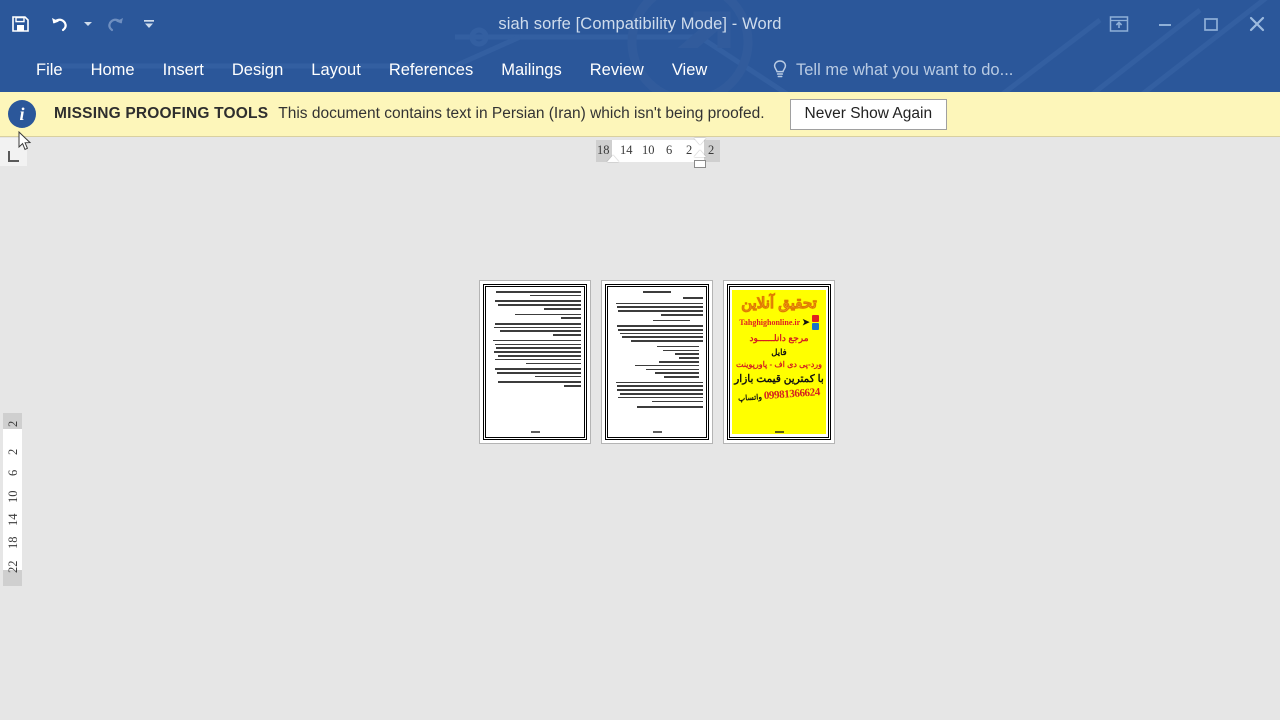 Image resolution: width=1280 pixels, height=720 pixels. Describe the element at coordinates (750, 397) in the screenshot. I see `ad-whatsapp-label: واتساپ` at that location.